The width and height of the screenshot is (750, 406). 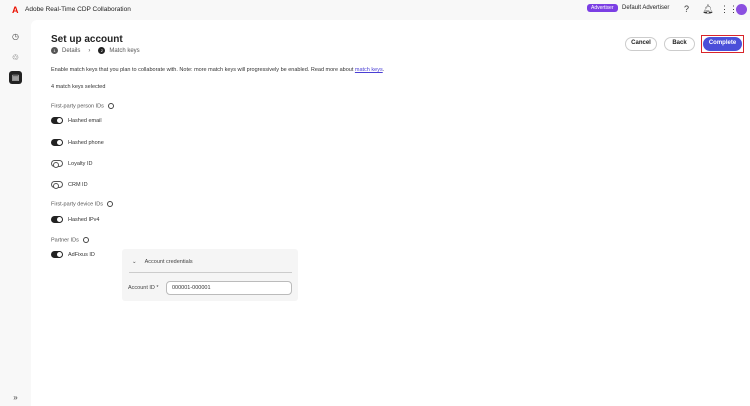 What do you see at coordinates (78, 9) in the screenshot?
I see `app-title: Adobe Real-Time CDP Collaboration` at bounding box center [78, 9].